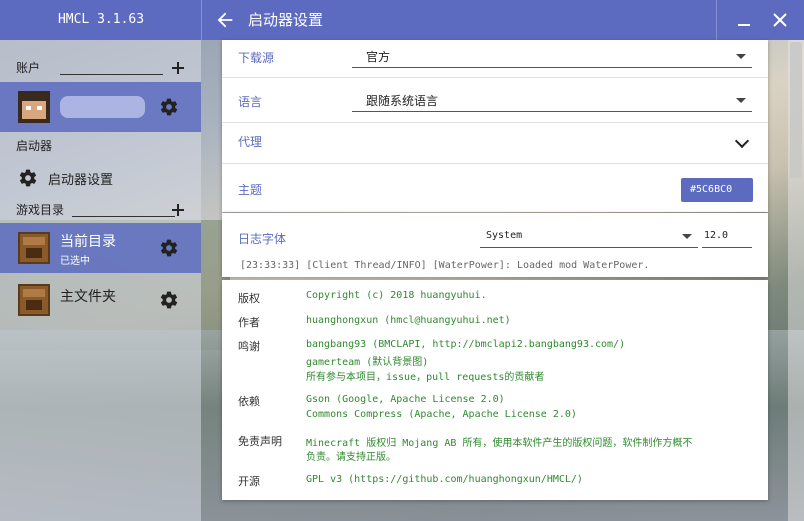 The image size is (804, 521). Describe the element at coordinates (552, 100) in the screenshot. I see `language-select: 跟随系统语言` at that location.